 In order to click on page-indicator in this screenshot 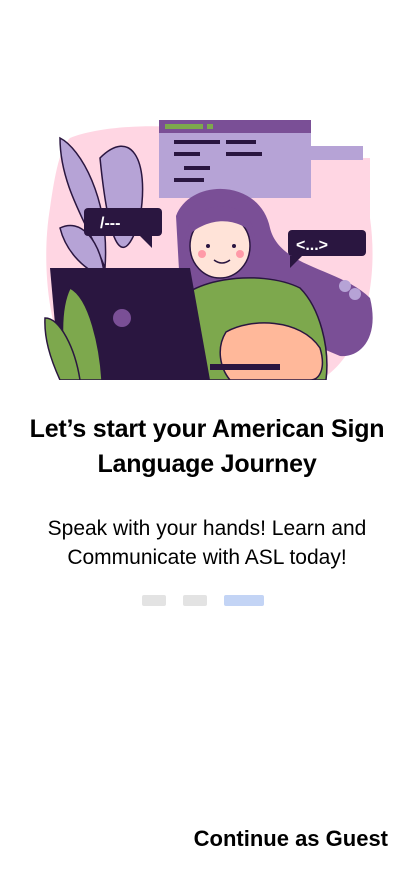, I will do `click(203, 600)`.